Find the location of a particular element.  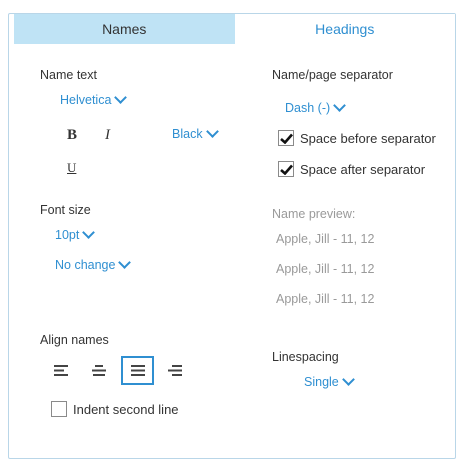

align-justify-button is located at coordinates (137, 370).